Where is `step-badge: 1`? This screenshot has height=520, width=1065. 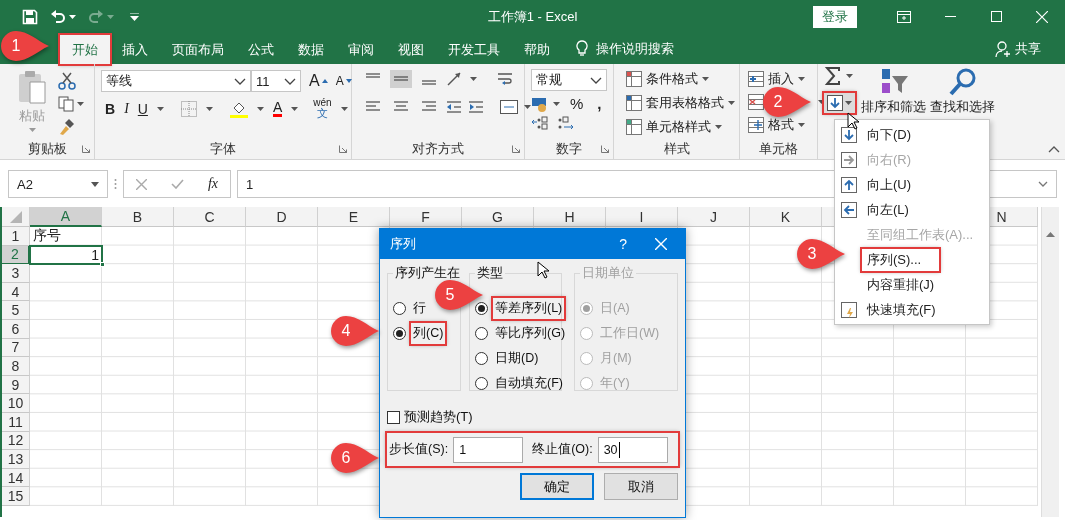 step-badge: 1 is located at coordinates (25, 46).